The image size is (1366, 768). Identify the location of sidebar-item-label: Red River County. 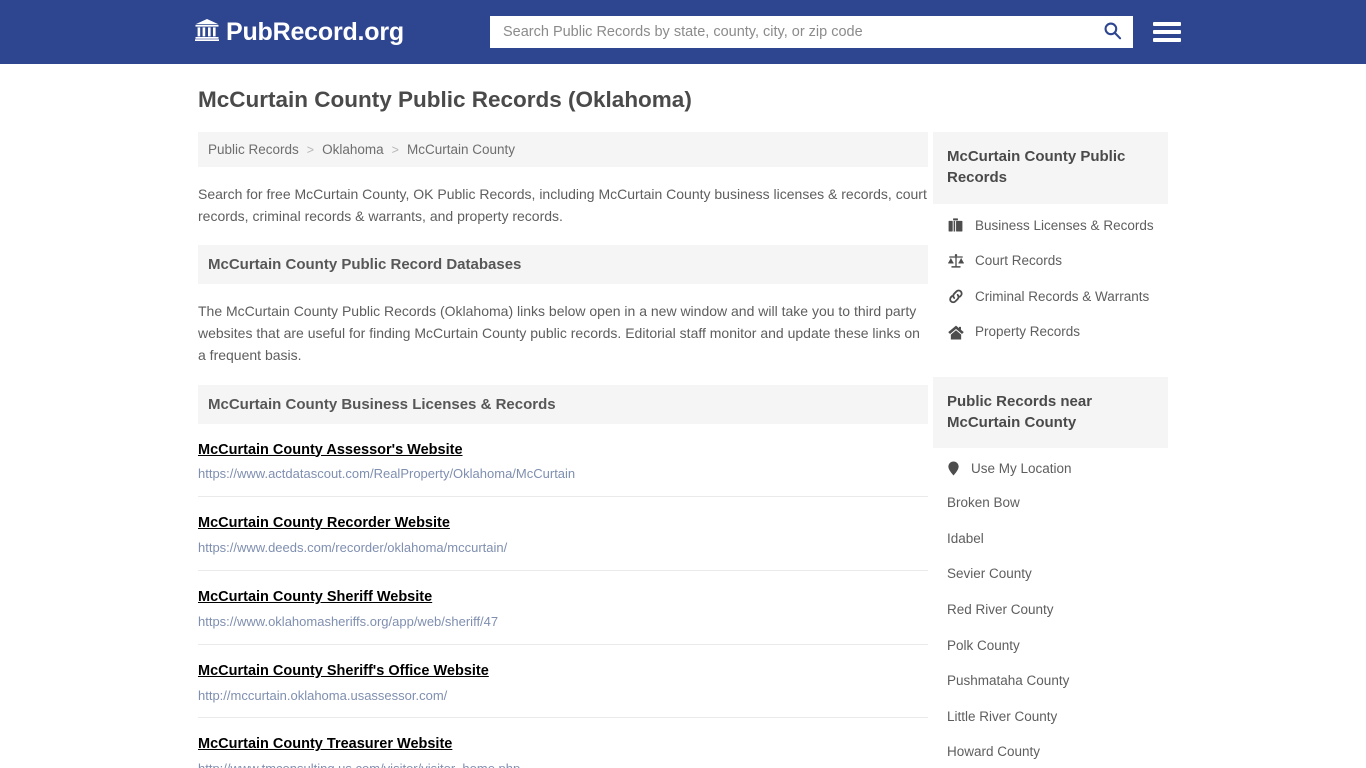
(1000, 610).